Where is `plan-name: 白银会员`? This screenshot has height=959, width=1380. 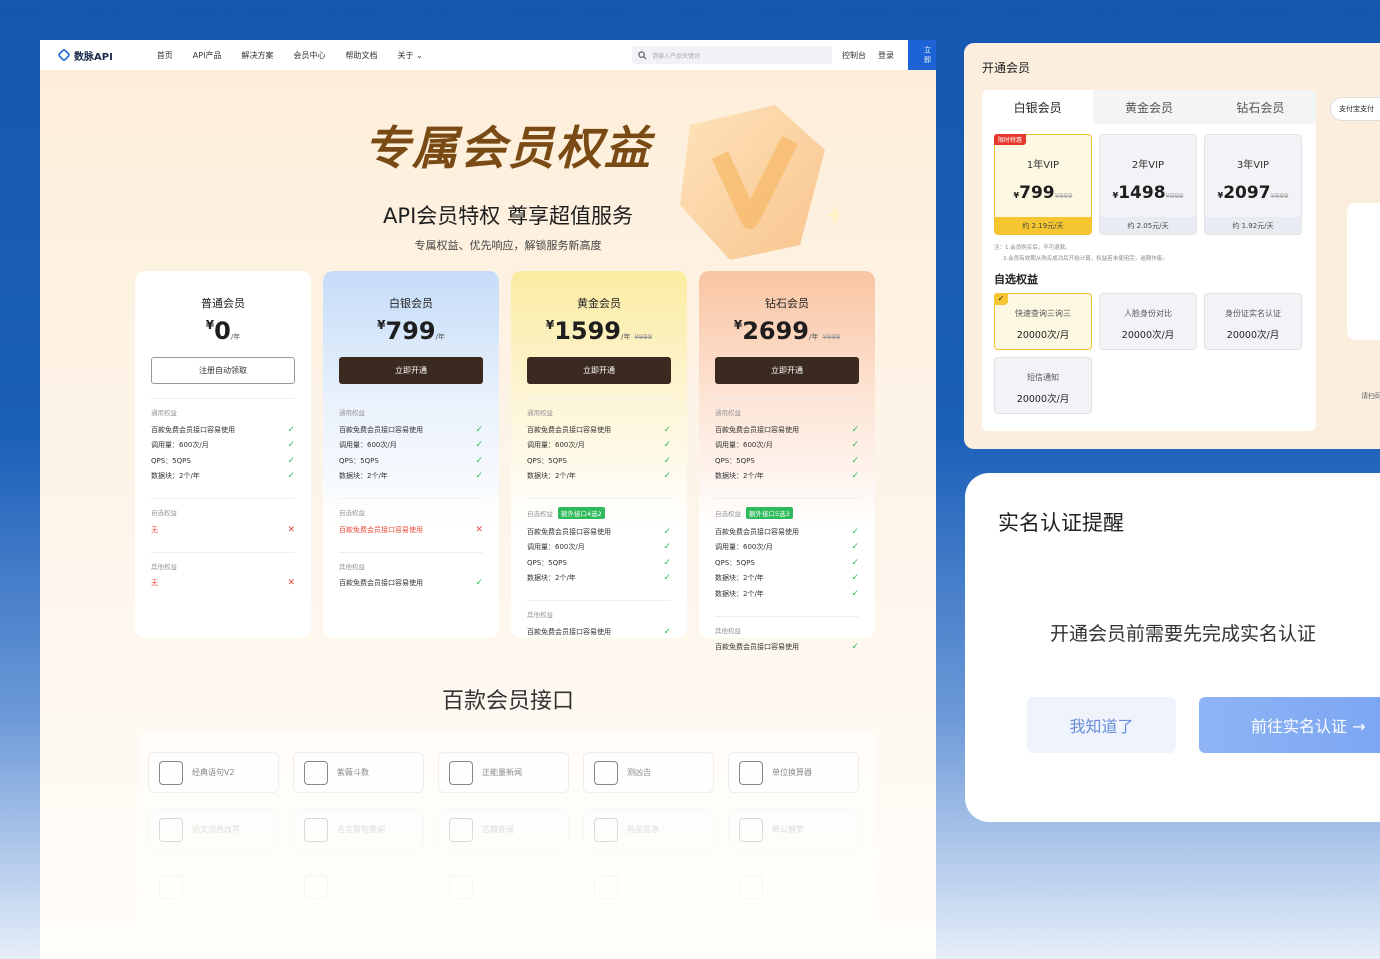
plan-name: 白银会员 is located at coordinates (411, 303).